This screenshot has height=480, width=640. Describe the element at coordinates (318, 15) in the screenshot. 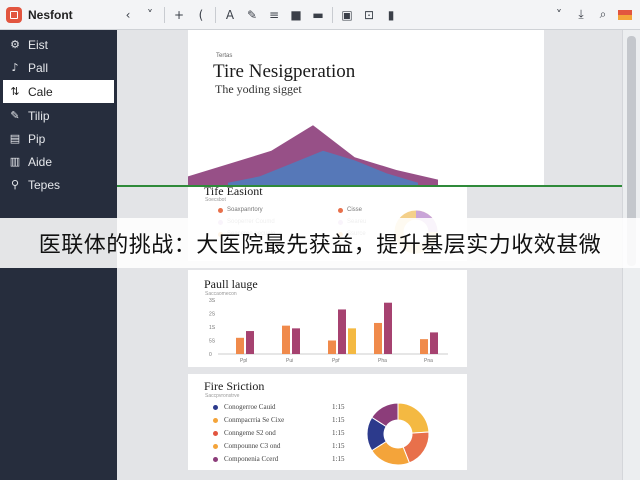

I see `rect-icon: ▬` at that location.